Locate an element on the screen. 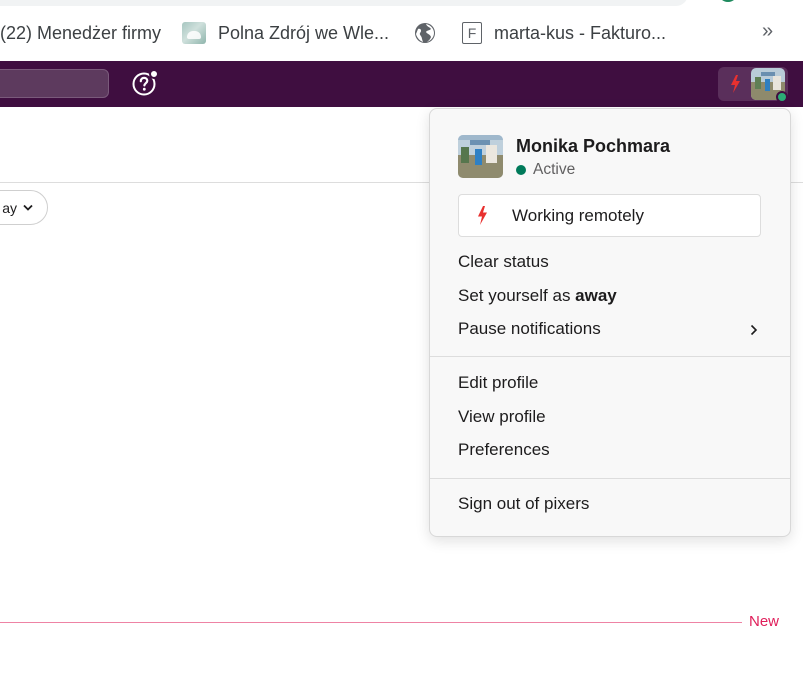 The width and height of the screenshot is (803, 676). address-bar-edge is located at coordinates (344, 3).